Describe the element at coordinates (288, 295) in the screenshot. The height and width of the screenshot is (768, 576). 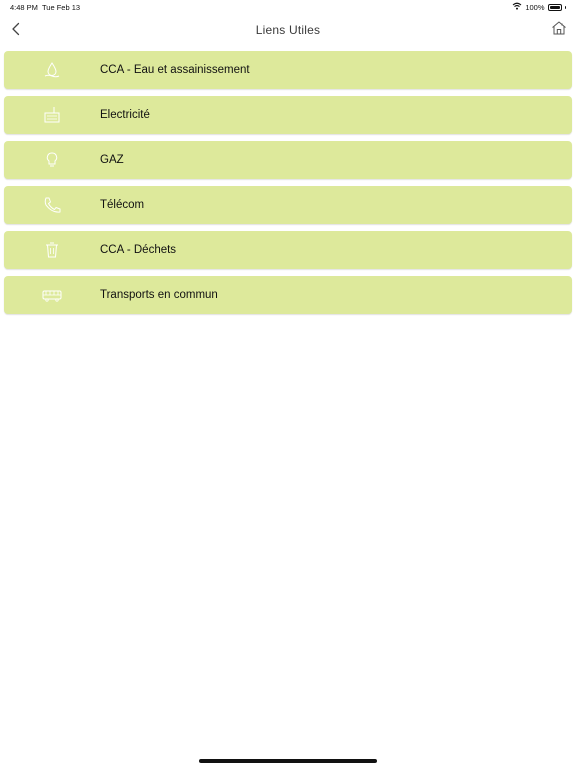
I see `link-item-transports: Transports en commun` at that location.